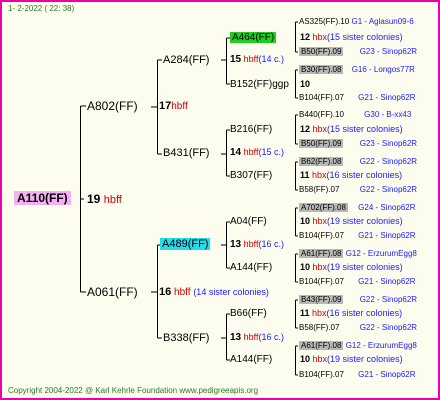 The image size is (440, 400). What do you see at coordinates (351, 37) in the screenshot?
I see `ggp-1-generation: 12 hbx(15 sister colonies)` at bounding box center [351, 37].